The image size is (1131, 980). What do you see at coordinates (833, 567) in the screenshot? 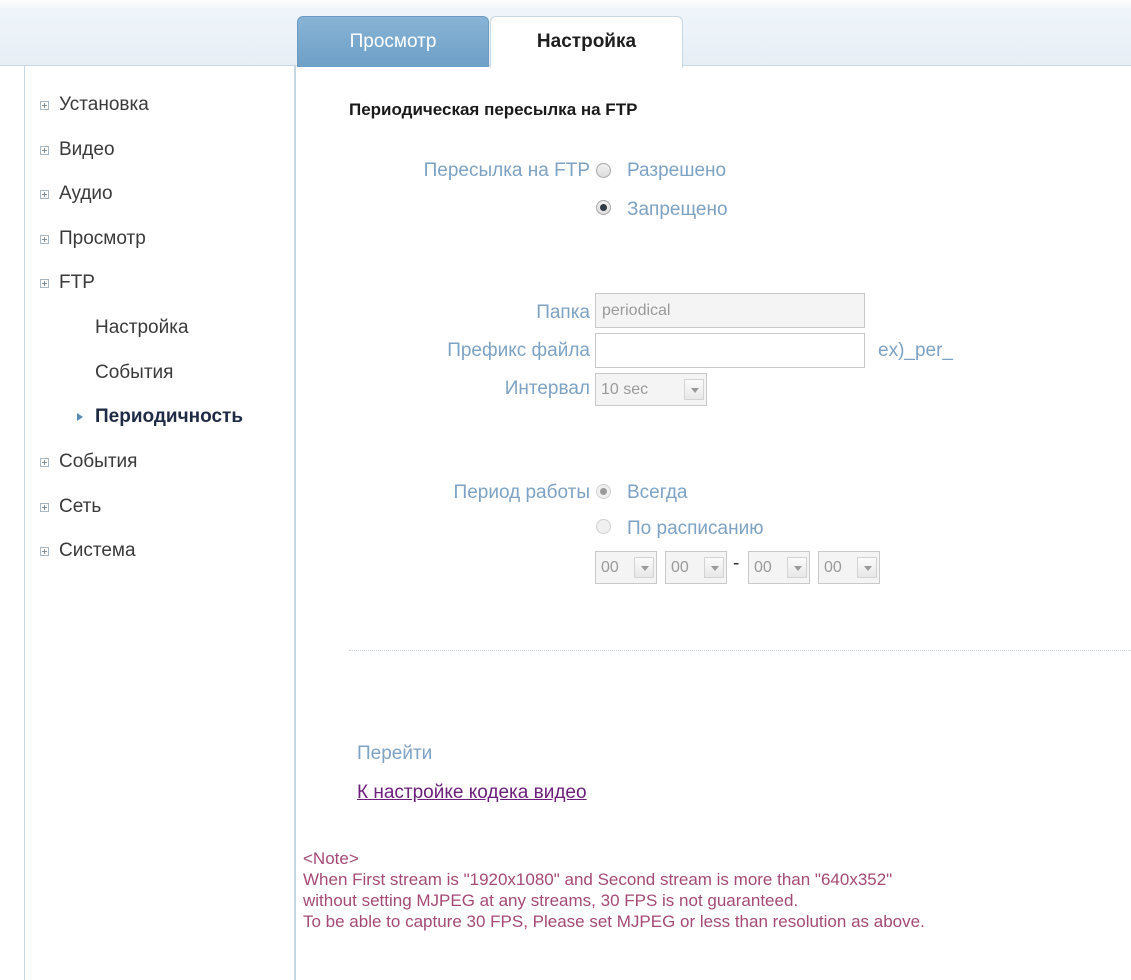
I see `end-minute-value: 00` at bounding box center [833, 567].